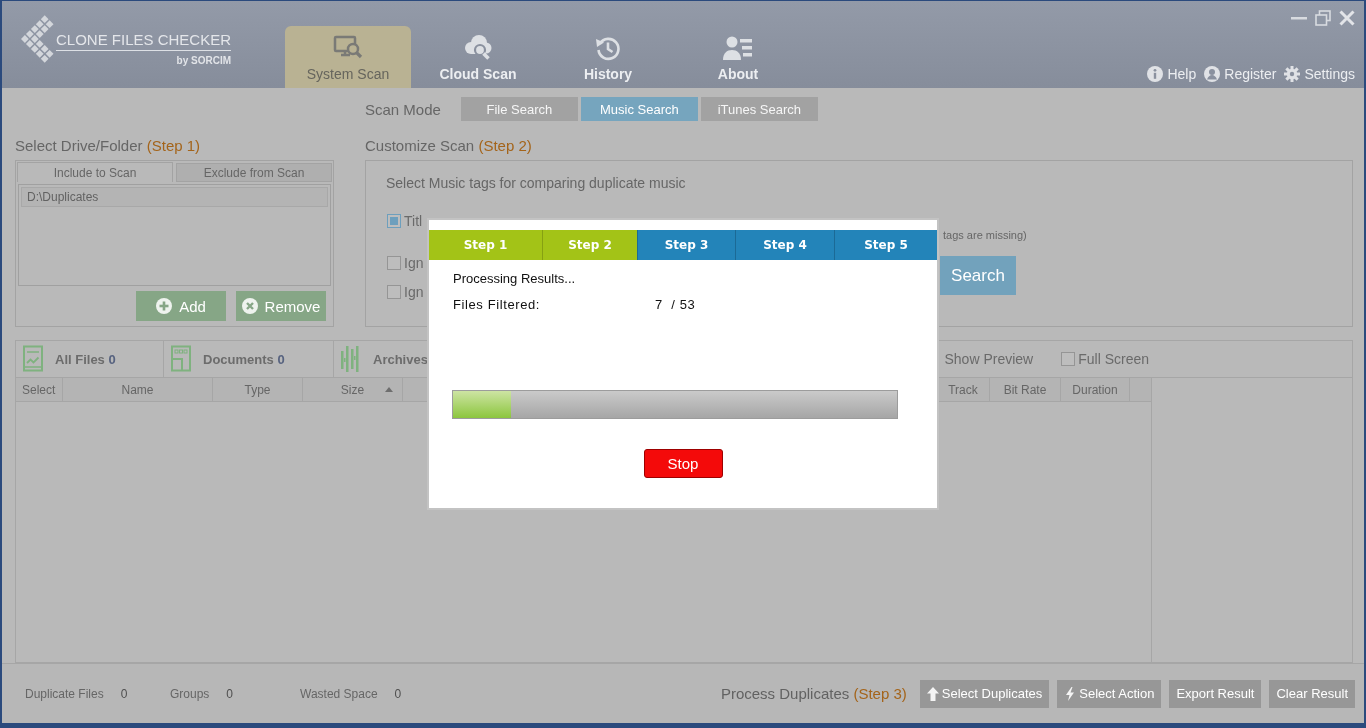  What do you see at coordinates (144, 41) in the screenshot?
I see `app-title: CLONE FILES CHECKER` at bounding box center [144, 41].